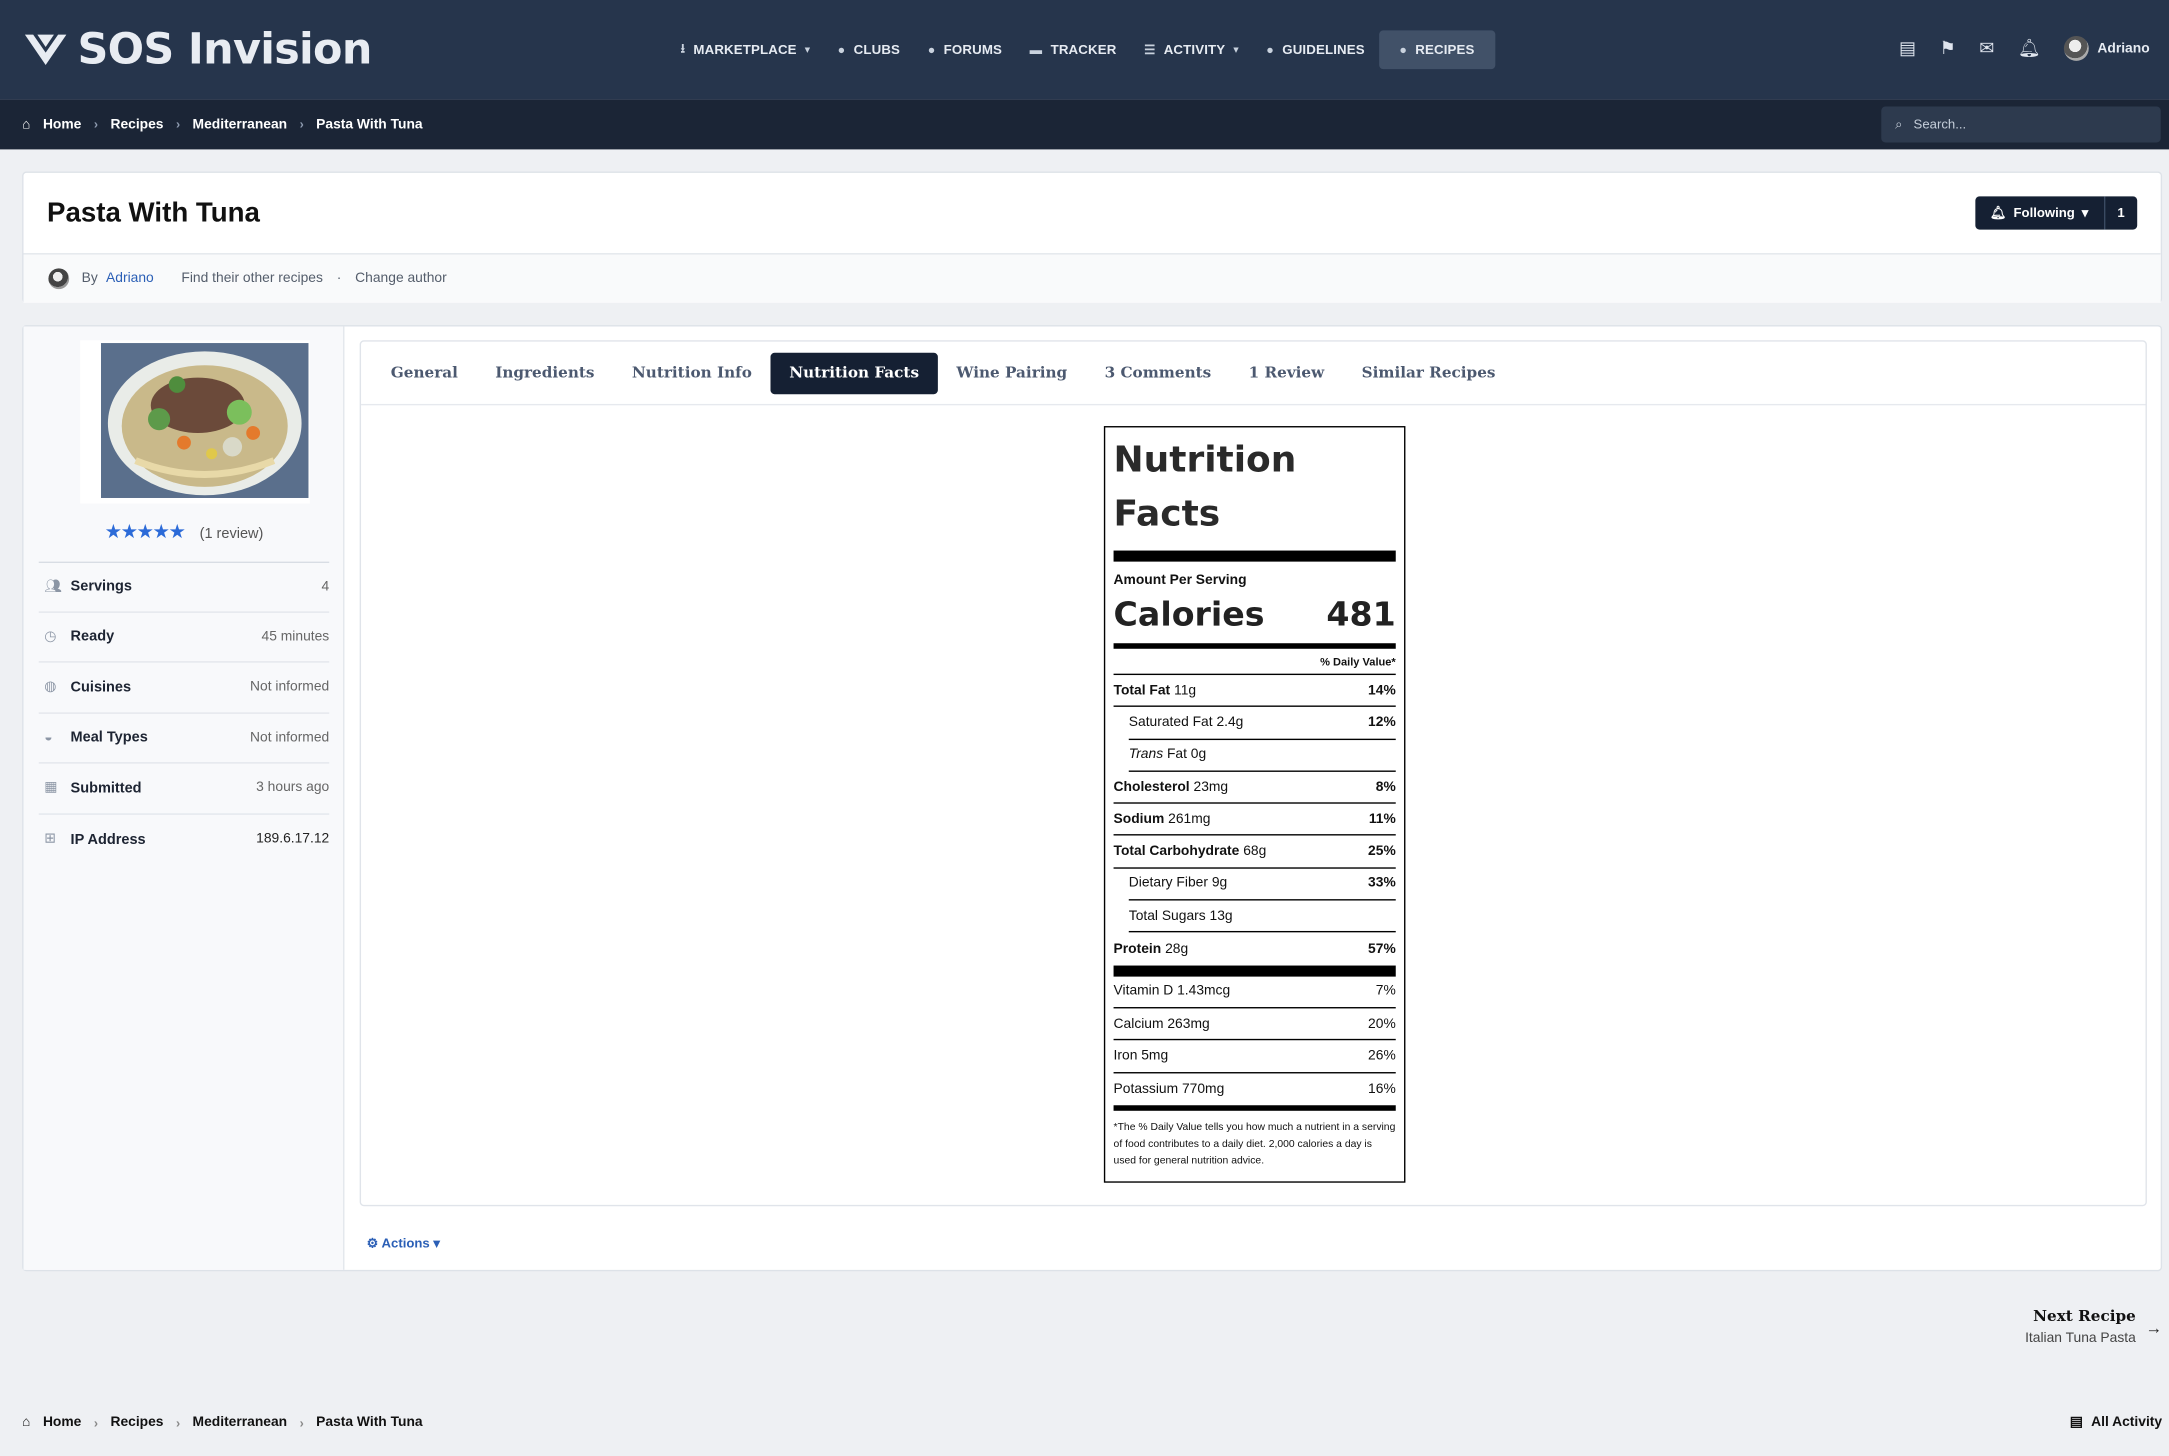  Describe the element at coordinates (1141, 1056) in the screenshot. I see `vitamin-label: Iron 5mg` at that location.